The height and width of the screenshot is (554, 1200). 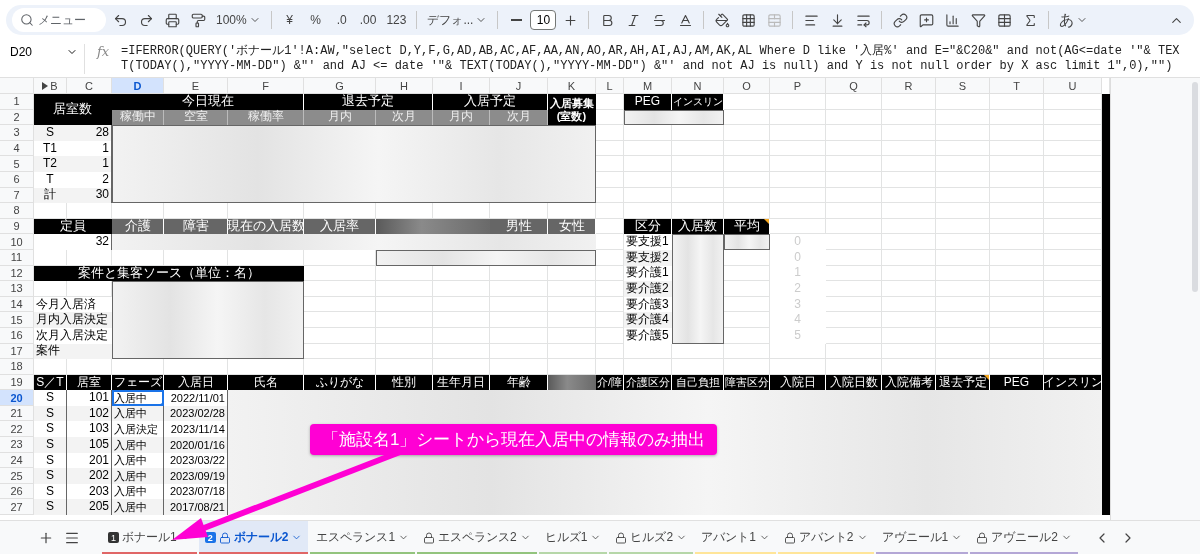 What do you see at coordinates (1017, 86) in the screenshot?
I see `column-header: T` at bounding box center [1017, 86].